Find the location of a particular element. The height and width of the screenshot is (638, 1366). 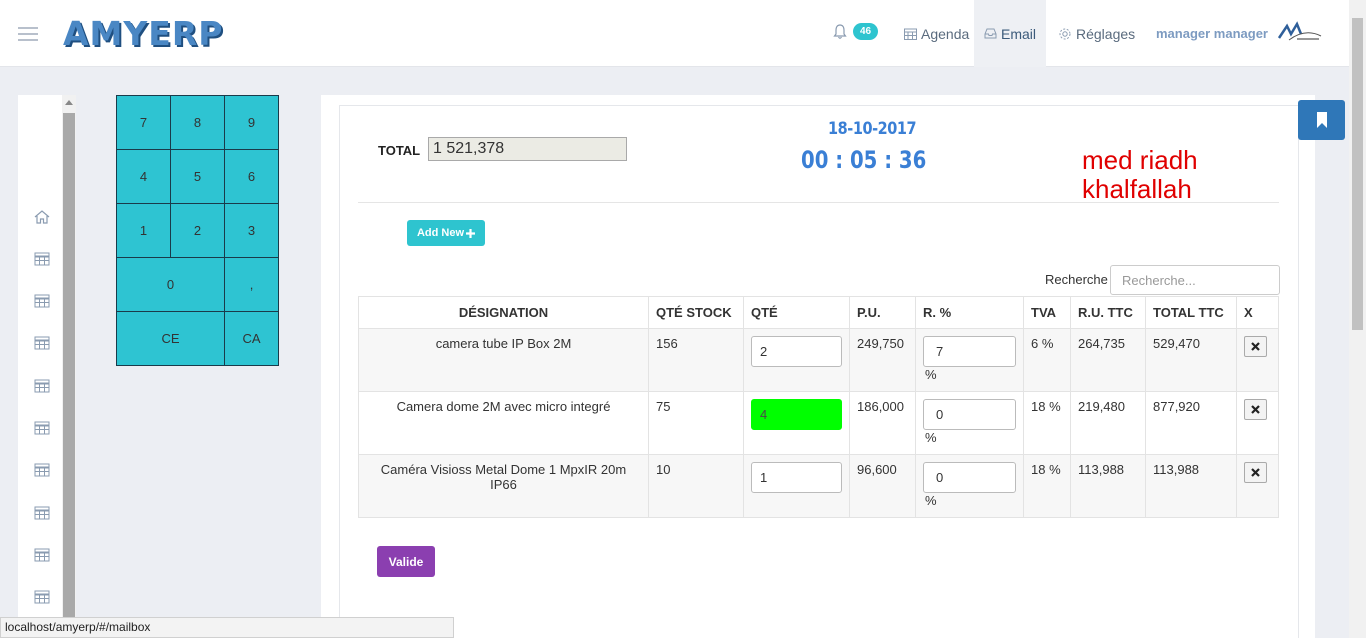

bookmark-button is located at coordinates (1321, 120).